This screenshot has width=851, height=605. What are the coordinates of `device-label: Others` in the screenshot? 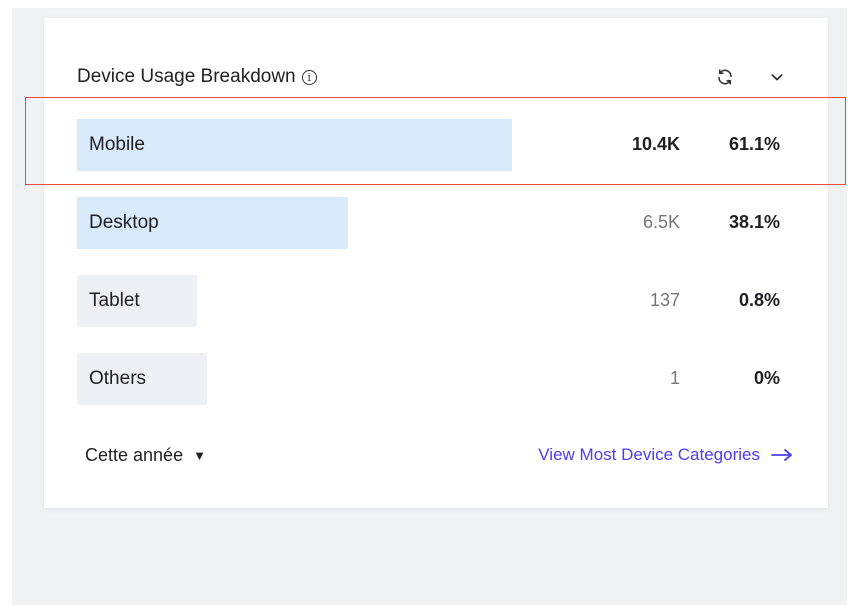 It's located at (118, 378).